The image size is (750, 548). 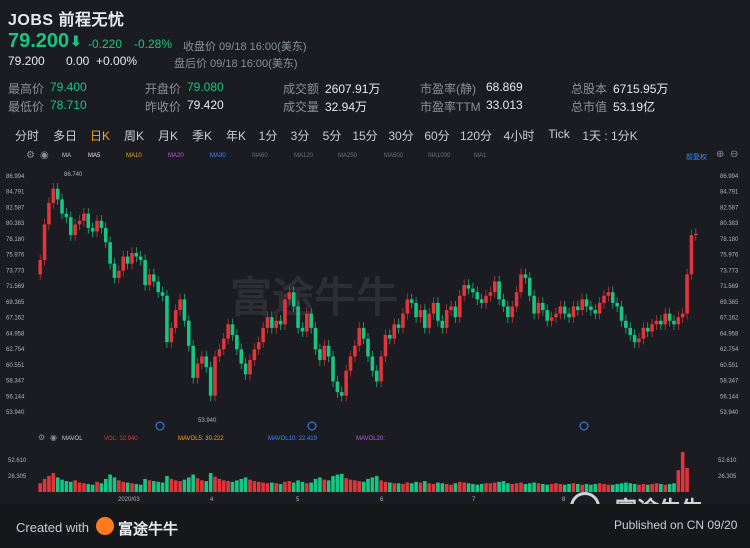 What do you see at coordinates (73, 175) in the screenshot?
I see `high-price-mark: 86.740` at bounding box center [73, 175].